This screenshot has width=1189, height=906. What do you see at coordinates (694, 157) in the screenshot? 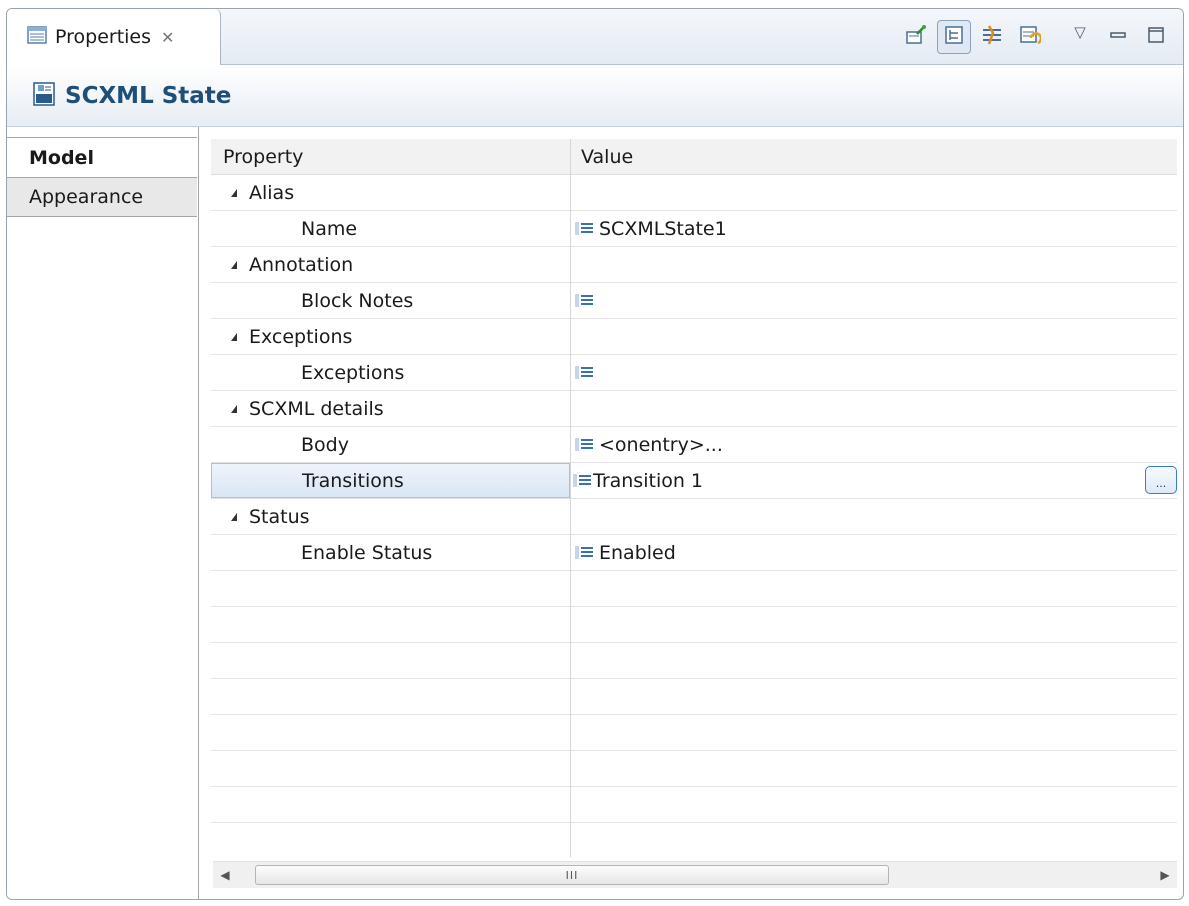
I see `grid-header: Property Value` at bounding box center [694, 157].